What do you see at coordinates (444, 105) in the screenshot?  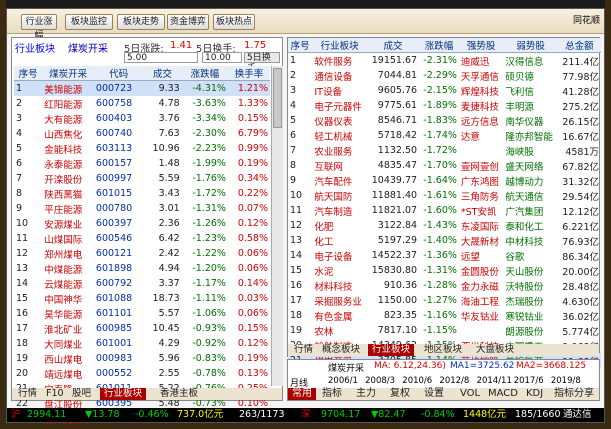 I see `table-row: 4 电子元器件 9775.61 -1.89% 麦捷科技 丰明源 275.2亿` at bounding box center [444, 105].